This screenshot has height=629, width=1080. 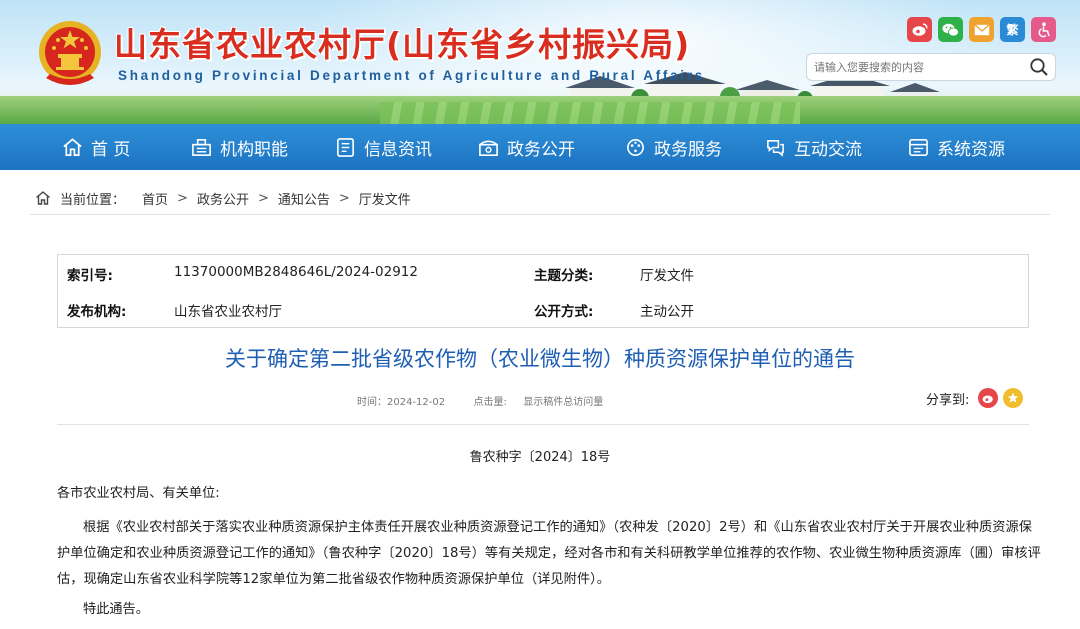 I want to click on news-icon, so click(x=345, y=147).